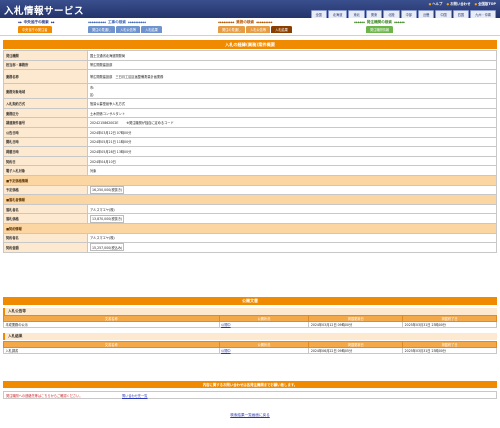 Image resolution: width=500 pixels, height=428 pixels. I want to click on group-row: ■落札者情報, so click(250, 199).